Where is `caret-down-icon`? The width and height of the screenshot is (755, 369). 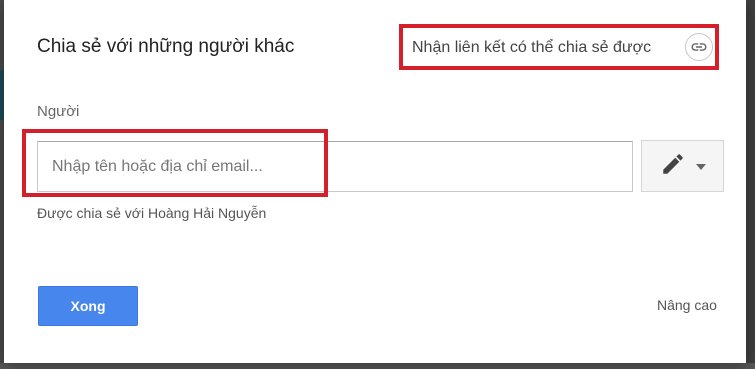
caret-down-icon is located at coordinates (700, 166).